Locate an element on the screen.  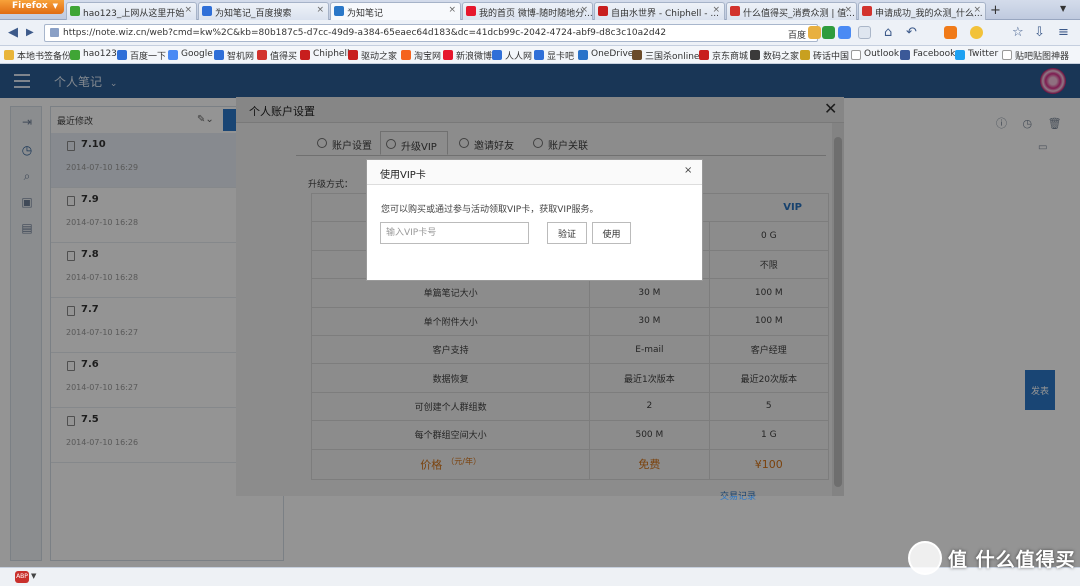
bookmark-item: Facebook is located at coordinates (928, 54).